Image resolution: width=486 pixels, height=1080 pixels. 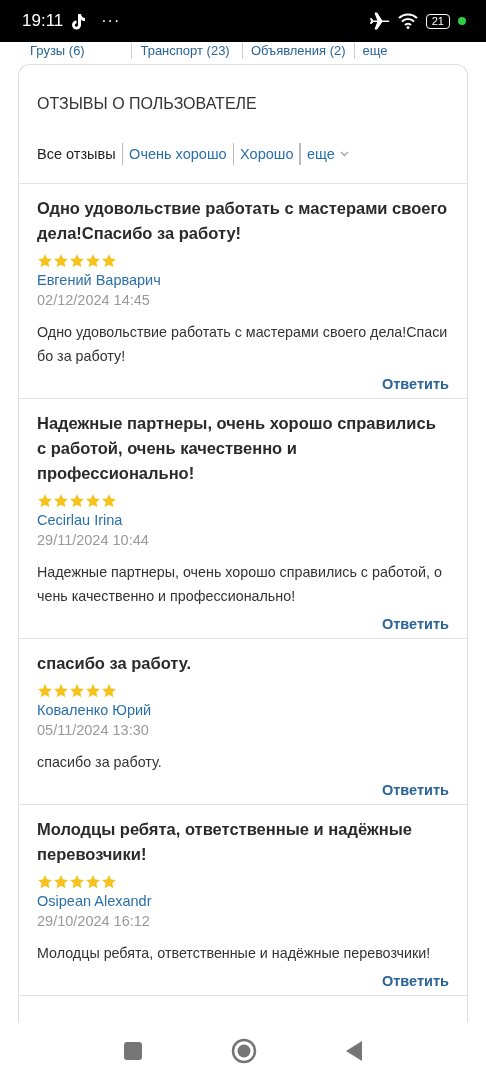 What do you see at coordinates (437, 21) in the screenshot?
I see `battery-indicator: 21` at bounding box center [437, 21].